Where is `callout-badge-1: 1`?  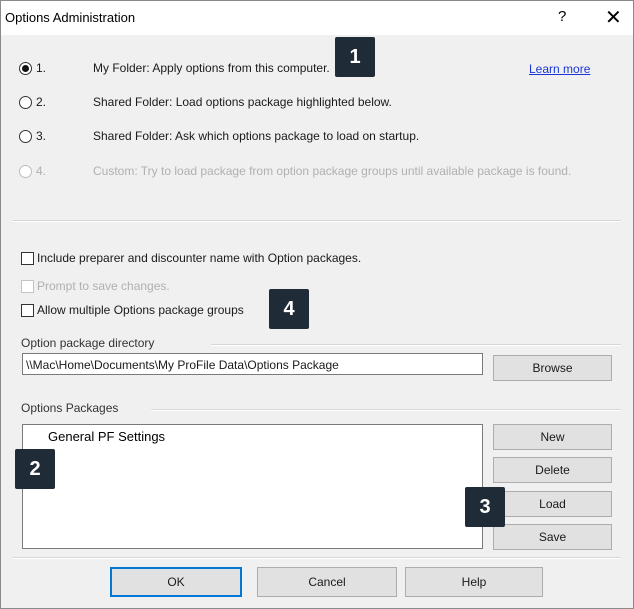
callout-badge-1: 1 is located at coordinates (355, 57).